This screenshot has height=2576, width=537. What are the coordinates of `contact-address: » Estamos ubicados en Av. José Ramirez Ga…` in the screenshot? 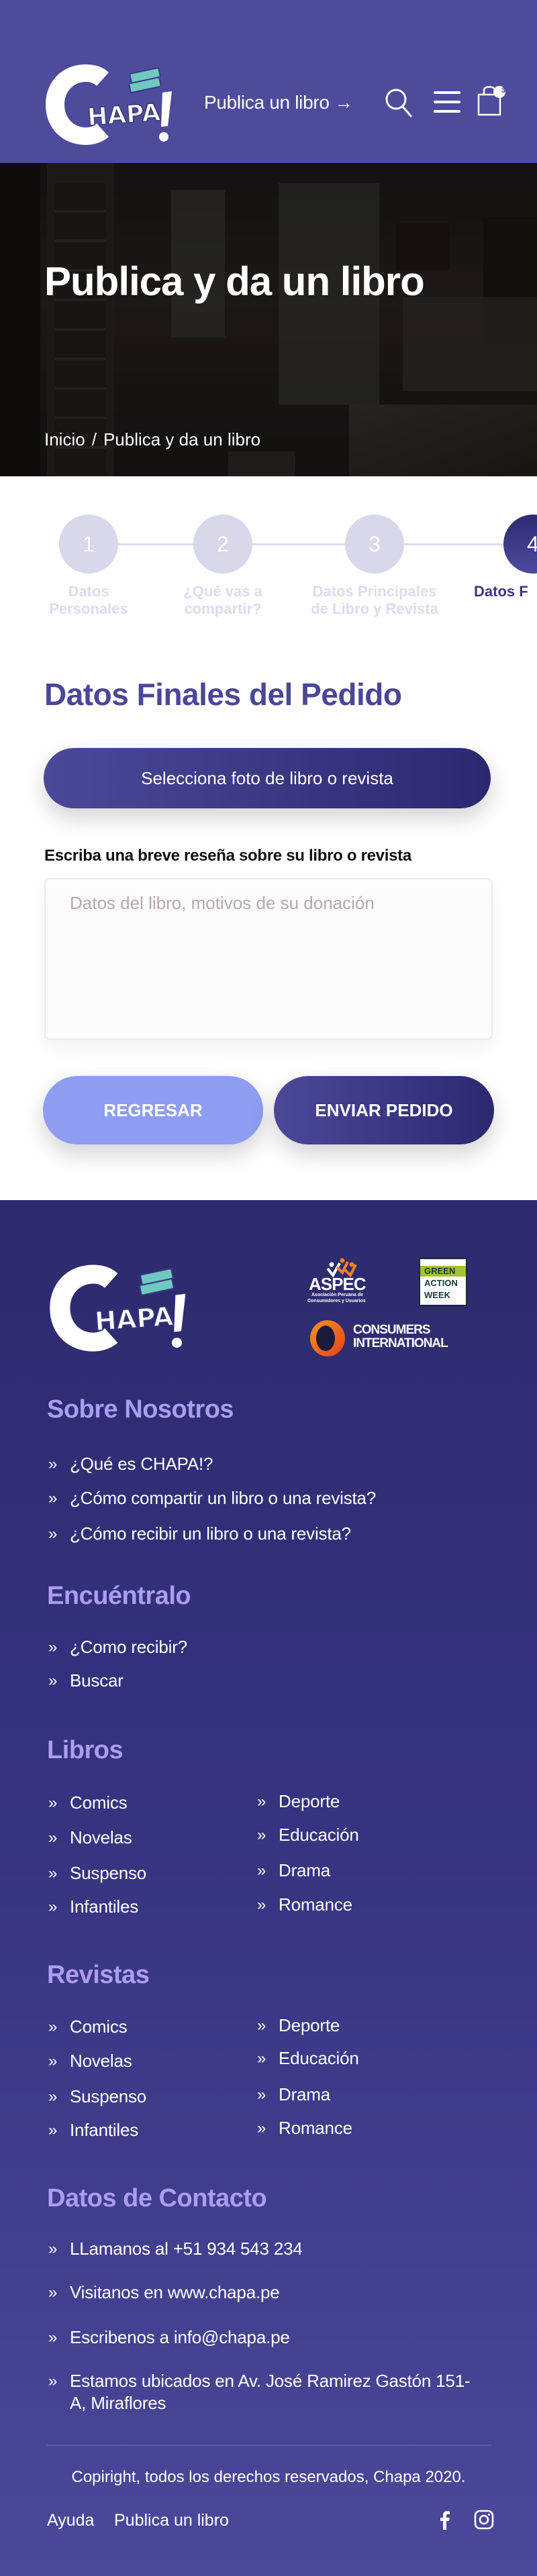 It's located at (263, 2392).